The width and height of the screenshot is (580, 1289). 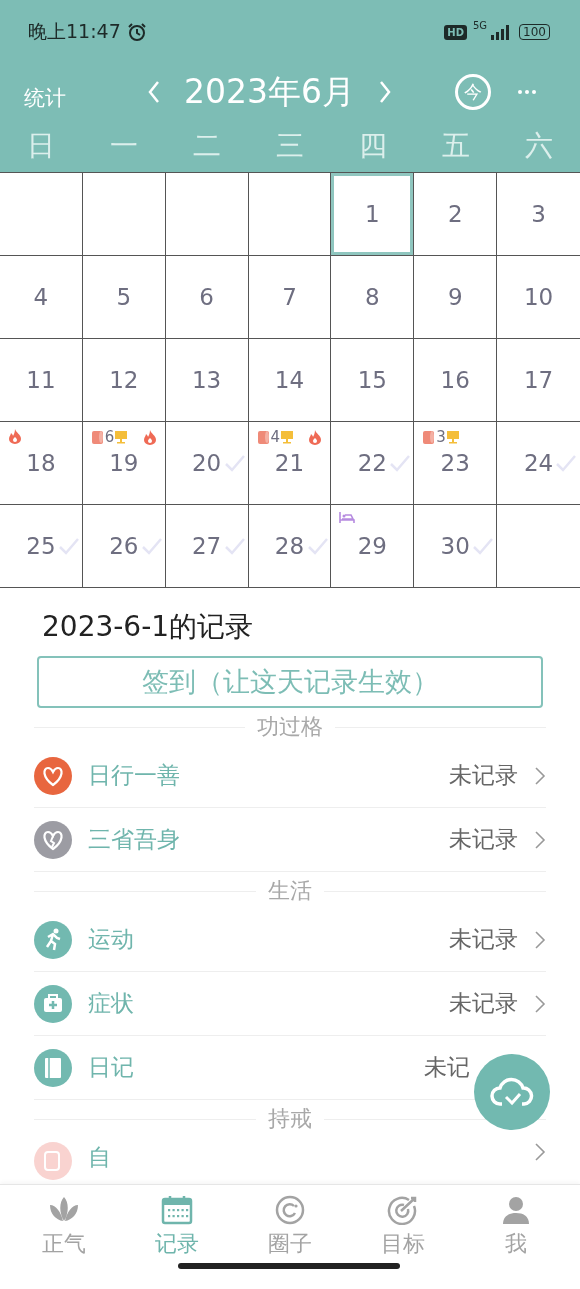 What do you see at coordinates (441, 437) in the screenshot?
I see `mark-count: 3` at bounding box center [441, 437].